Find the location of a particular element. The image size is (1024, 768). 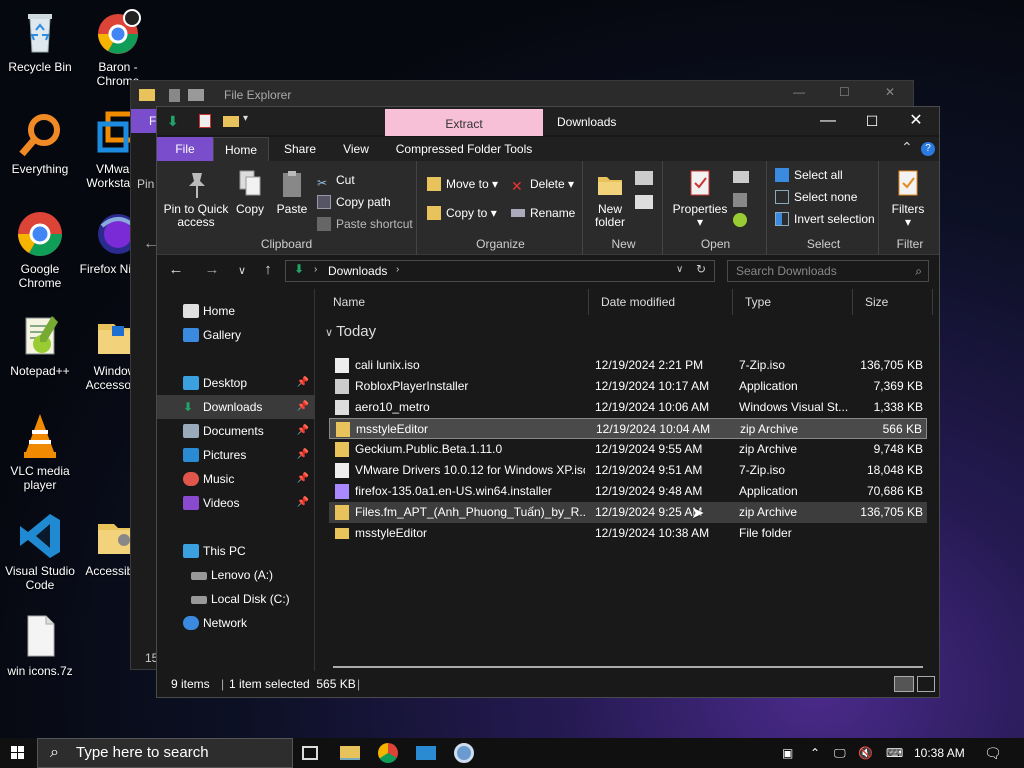

show-hidden-icons-icon: ⌃ is located at coordinates (815, 753).